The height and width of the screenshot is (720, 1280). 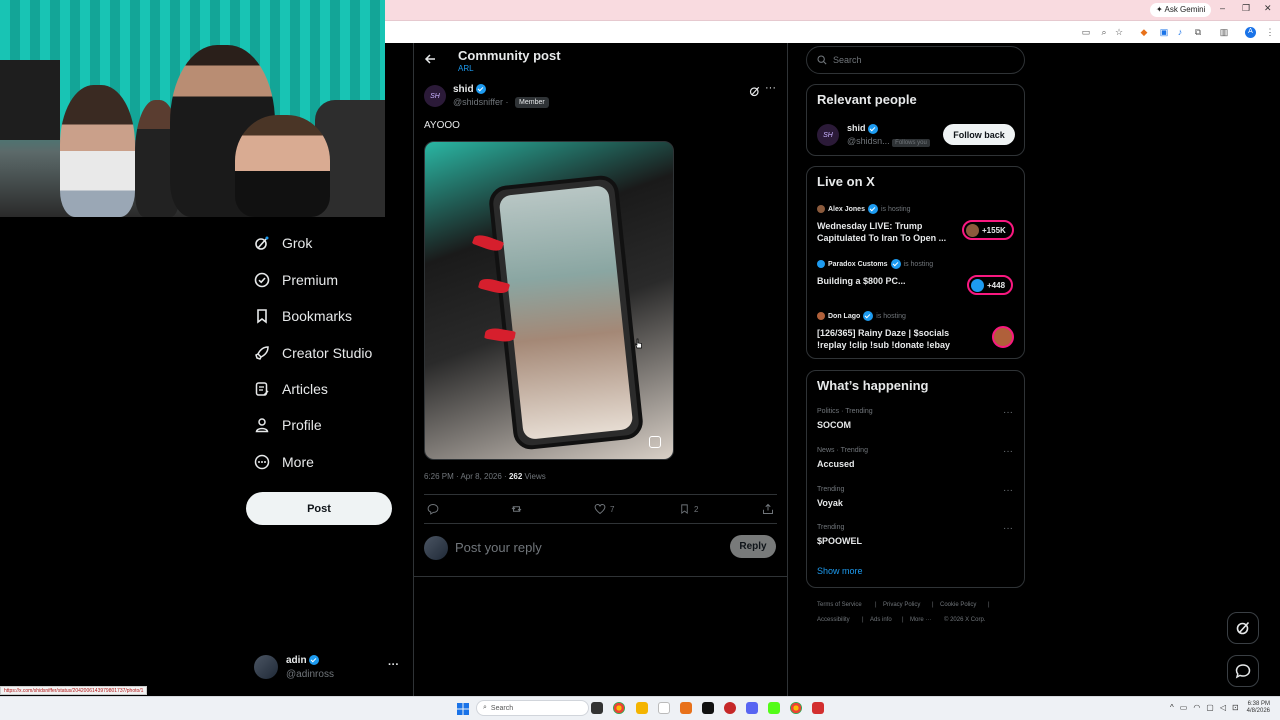 I want to click on trend-name: Voyak, so click(x=830, y=503).